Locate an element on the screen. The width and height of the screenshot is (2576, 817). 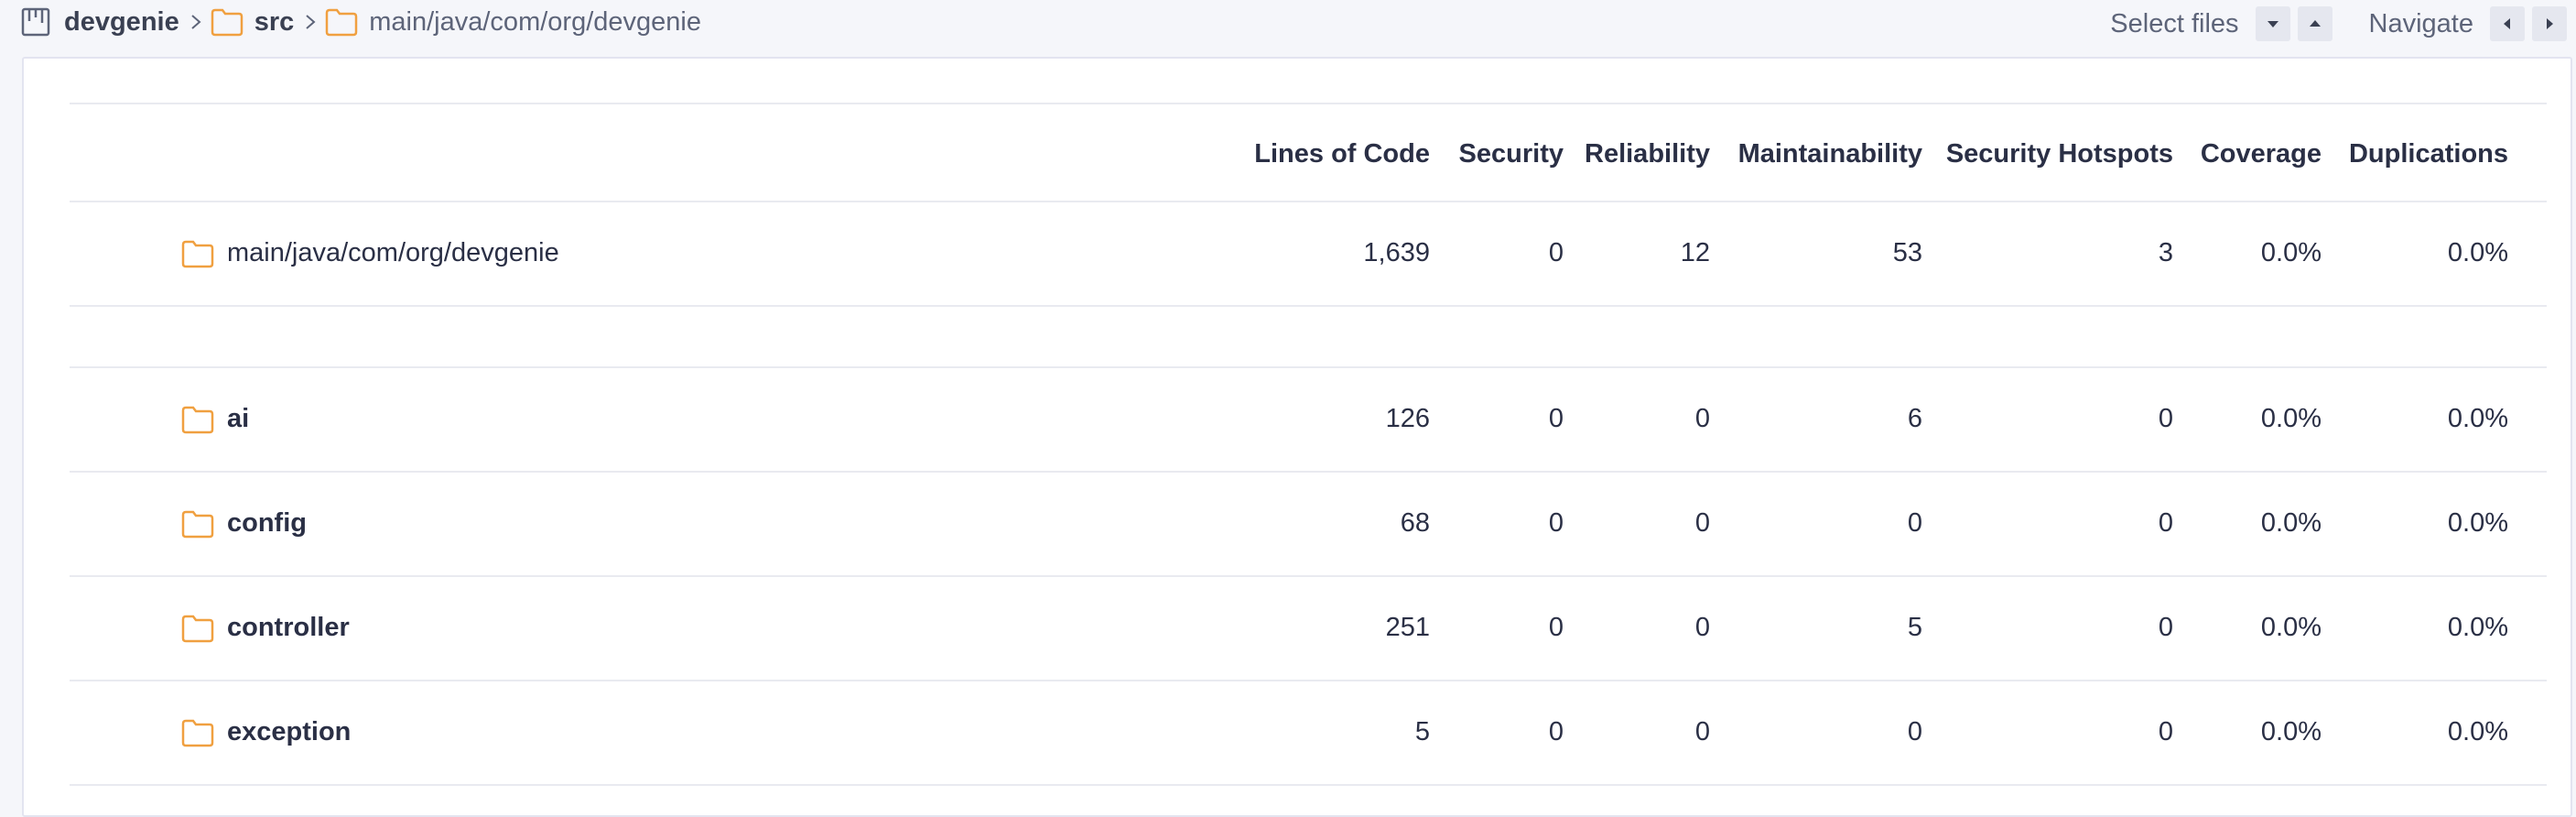
column-header-reliability: Reliability is located at coordinates (1647, 154).